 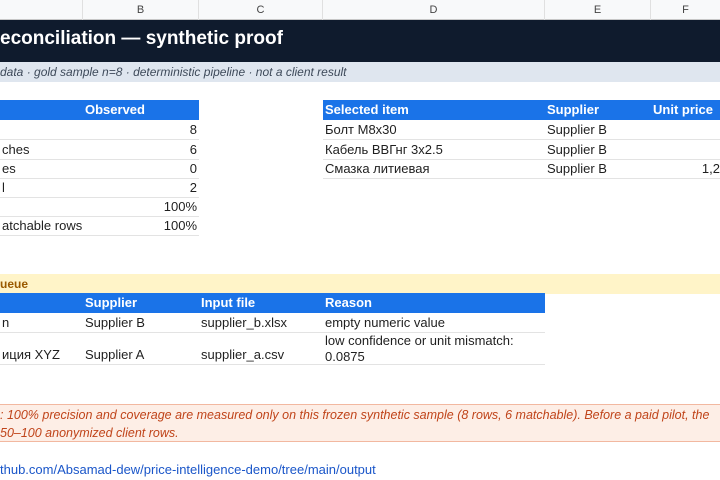 I want to click on metric-value: 6, so click(x=141, y=150).